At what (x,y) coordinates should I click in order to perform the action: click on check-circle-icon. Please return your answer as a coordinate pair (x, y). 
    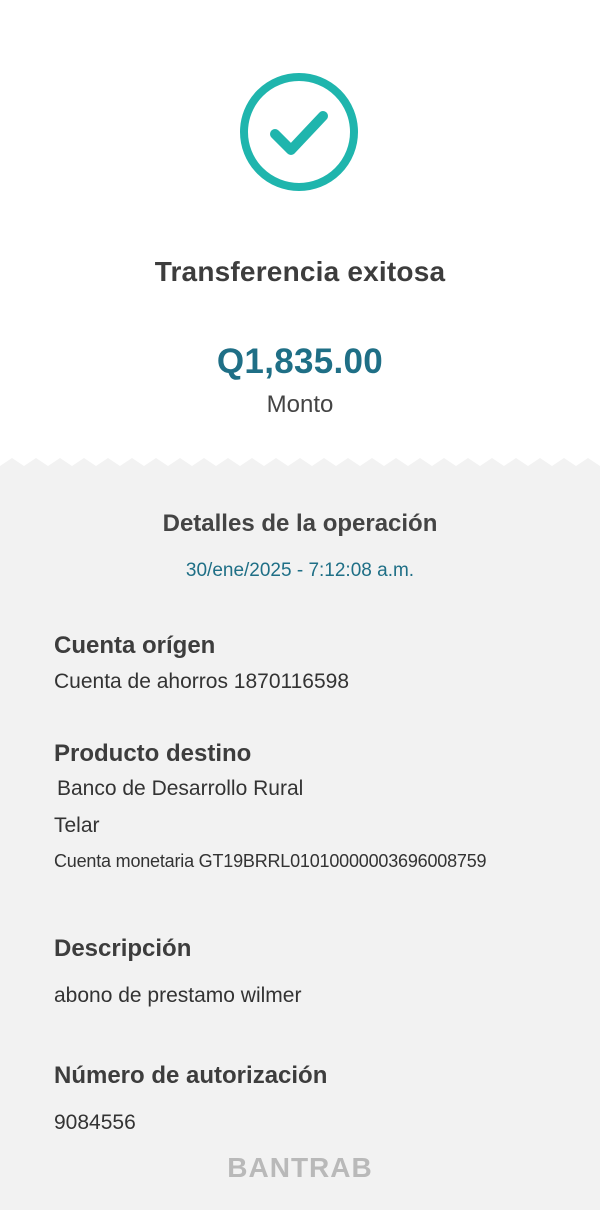
    Looking at the image, I should click on (299, 132).